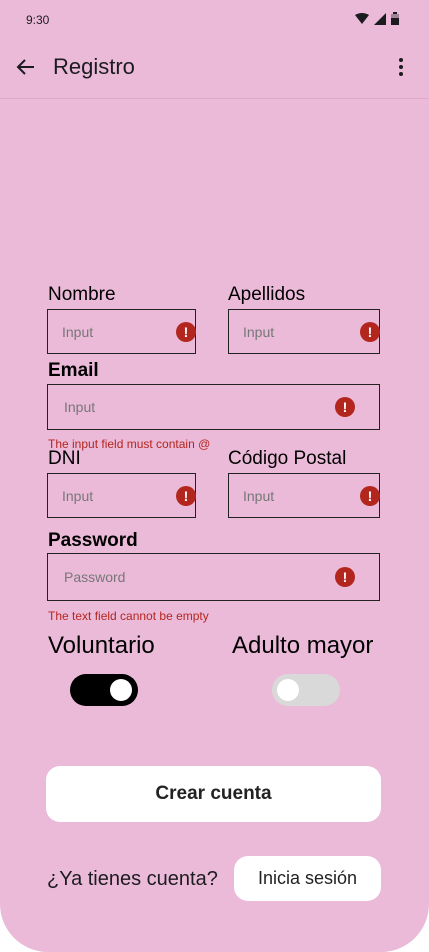 The image size is (429, 952). I want to click on password-field: !, so click(213, 577).